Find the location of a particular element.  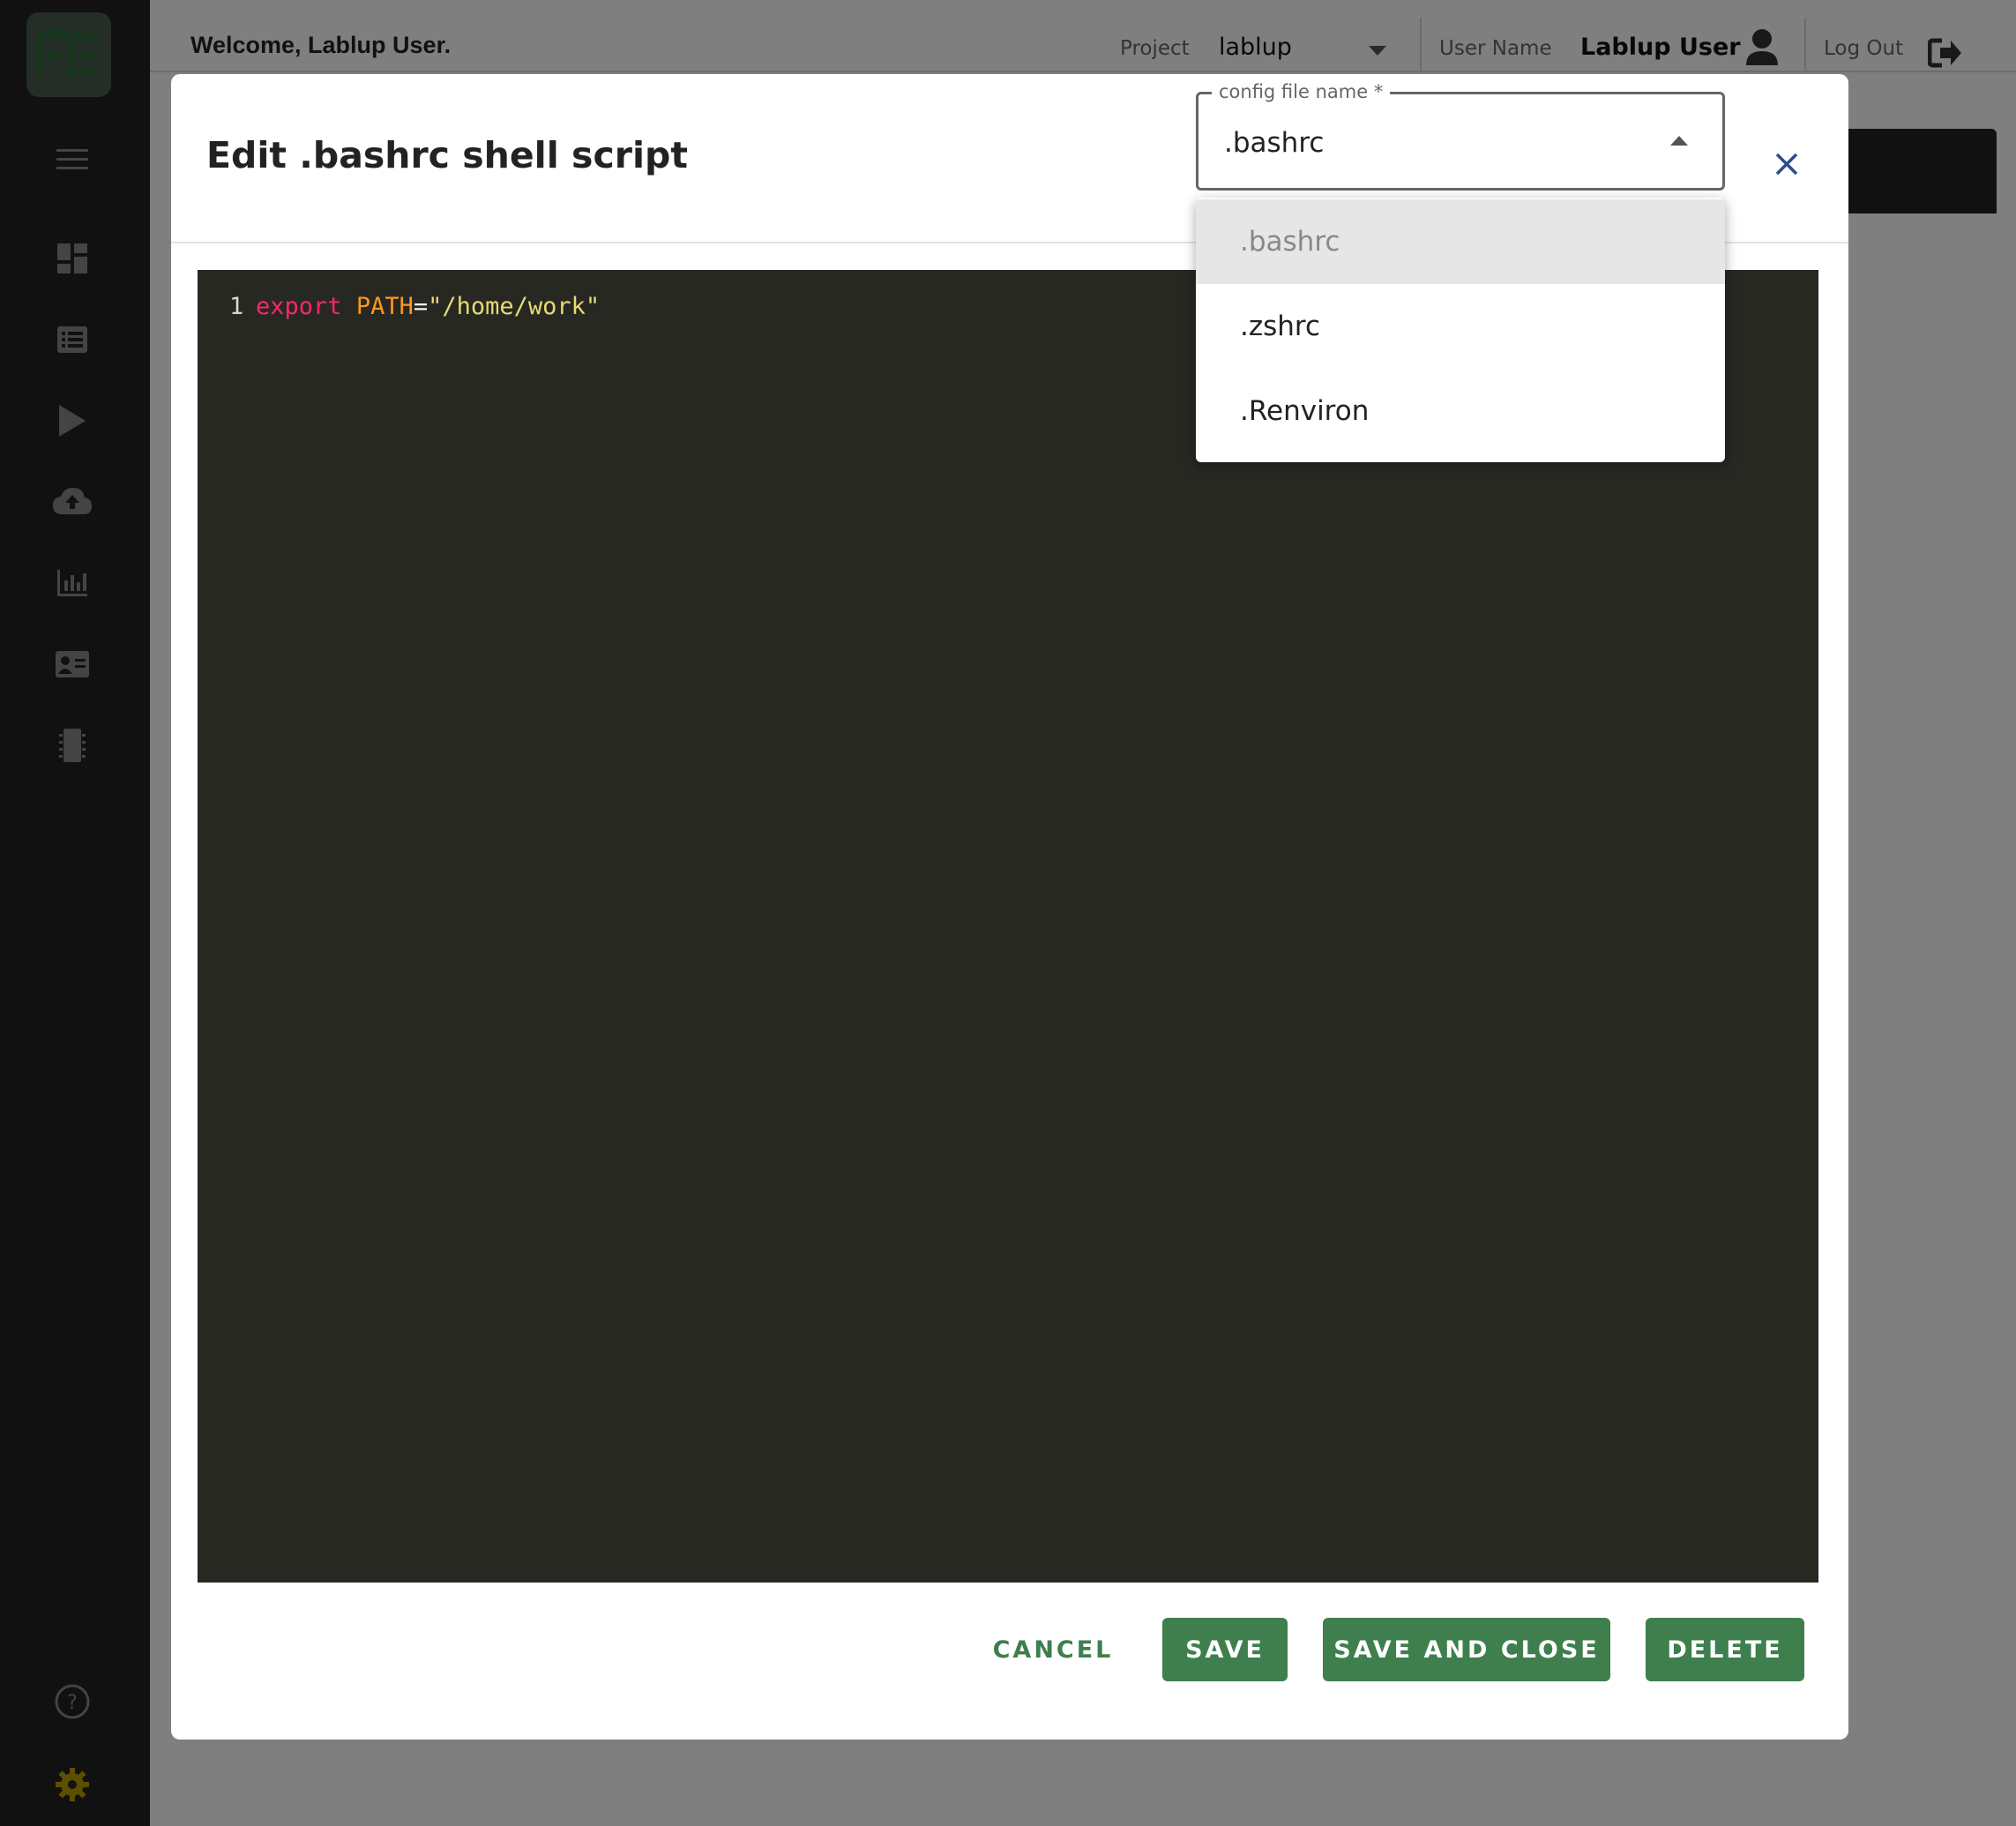

config-file-select-label: config file name * is located at coordinates (1301, 91).